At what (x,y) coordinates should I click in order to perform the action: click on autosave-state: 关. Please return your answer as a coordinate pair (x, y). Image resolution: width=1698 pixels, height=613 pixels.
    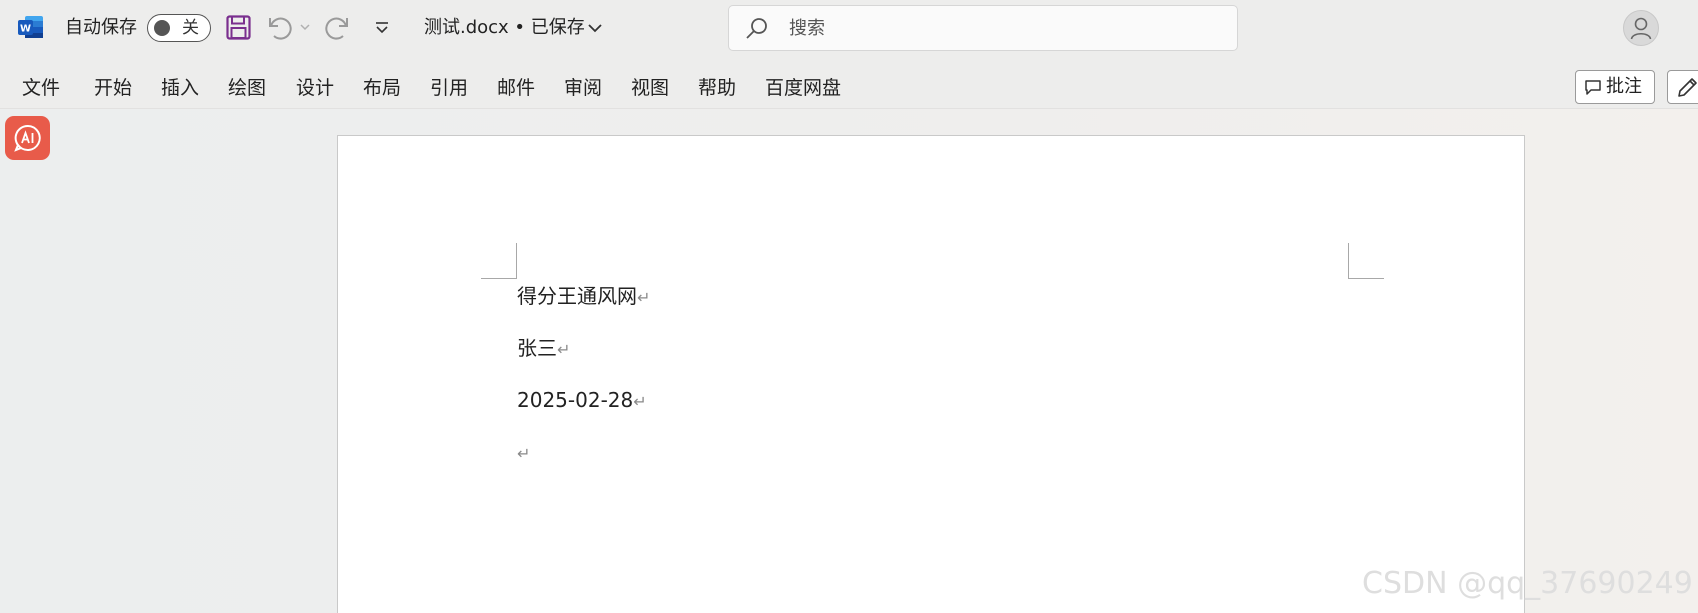
    Looking at the image, I should click on (190, 28).